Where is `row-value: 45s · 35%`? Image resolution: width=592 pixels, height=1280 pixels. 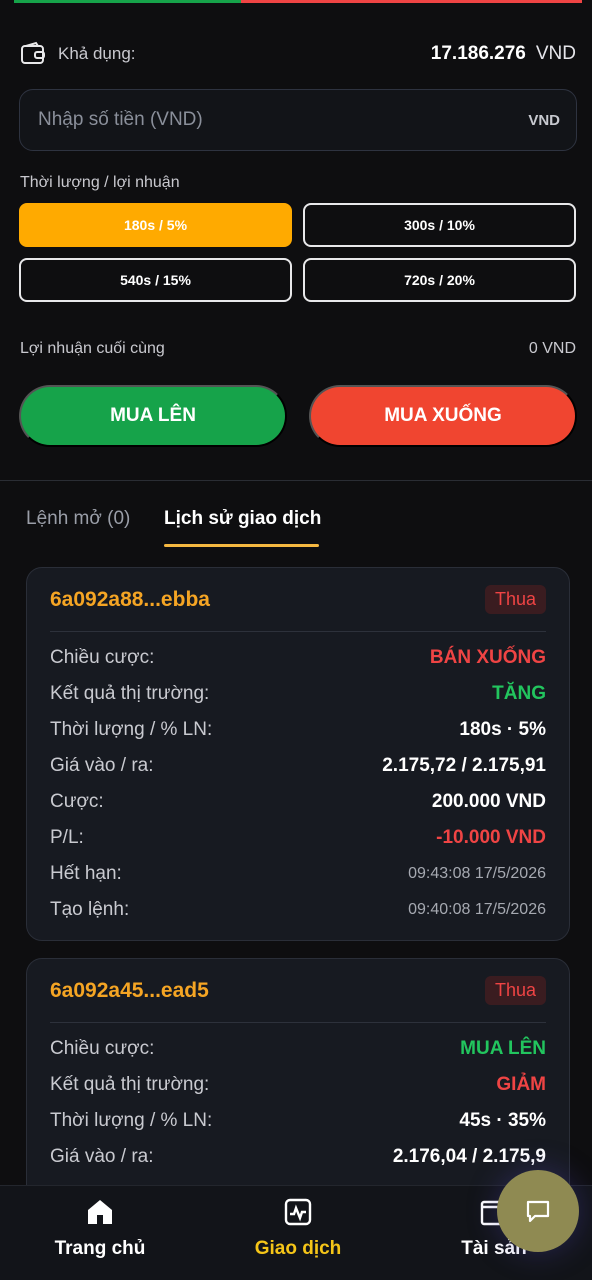 row-value: 45s · 35% is located at coordinates (502, 1120).